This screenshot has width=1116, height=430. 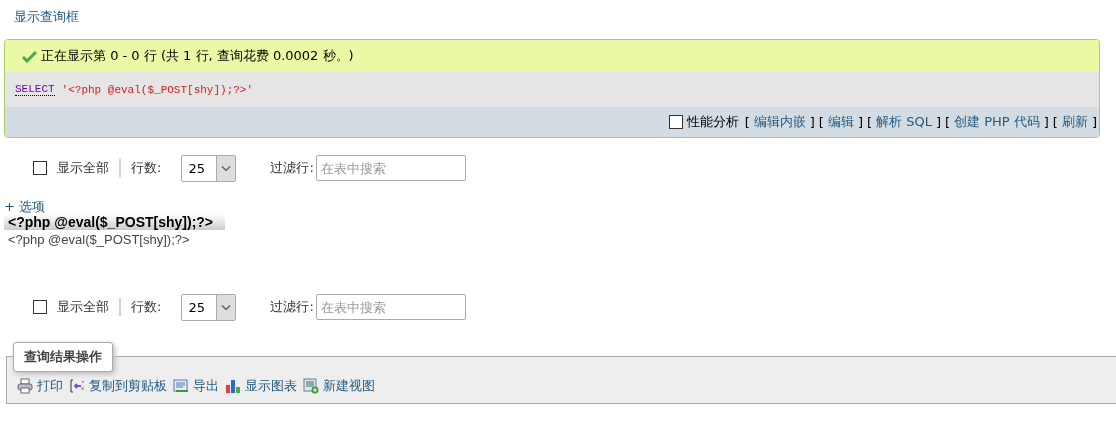 What do you see at coordinates (349, 386) in the screenshot?
I see `action-link: 新建视图` at bounding box center [349, 386].